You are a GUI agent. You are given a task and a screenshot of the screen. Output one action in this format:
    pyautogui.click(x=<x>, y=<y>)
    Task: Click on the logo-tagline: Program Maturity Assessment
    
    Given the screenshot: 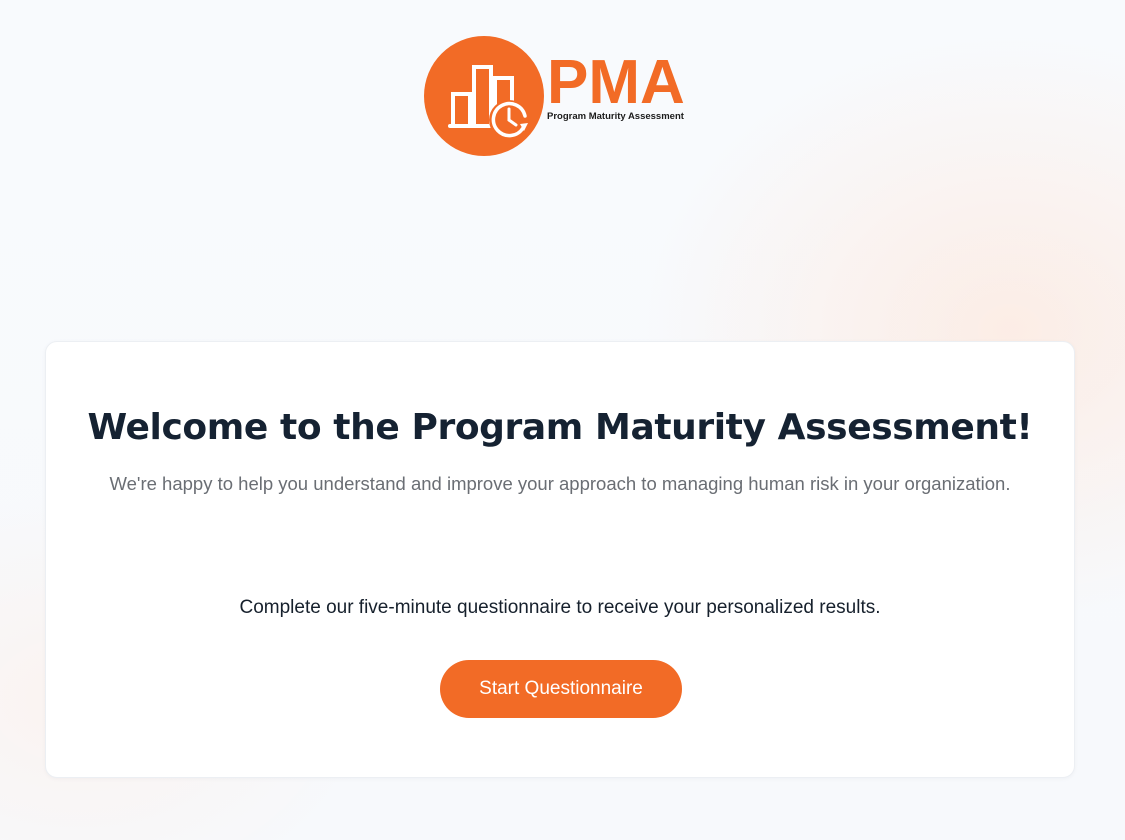 What is the action you would take?
    pyautogui.click(x=615, y=116)
    